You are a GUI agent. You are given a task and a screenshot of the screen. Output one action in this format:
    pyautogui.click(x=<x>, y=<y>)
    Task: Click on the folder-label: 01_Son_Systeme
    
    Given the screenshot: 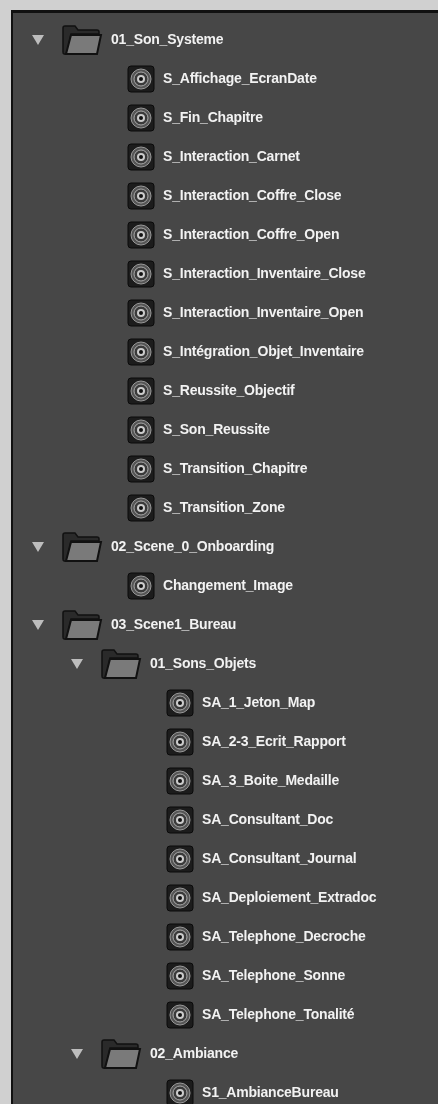 What is the action you would take?
    pyautogui.click(x=167, y=39)
    